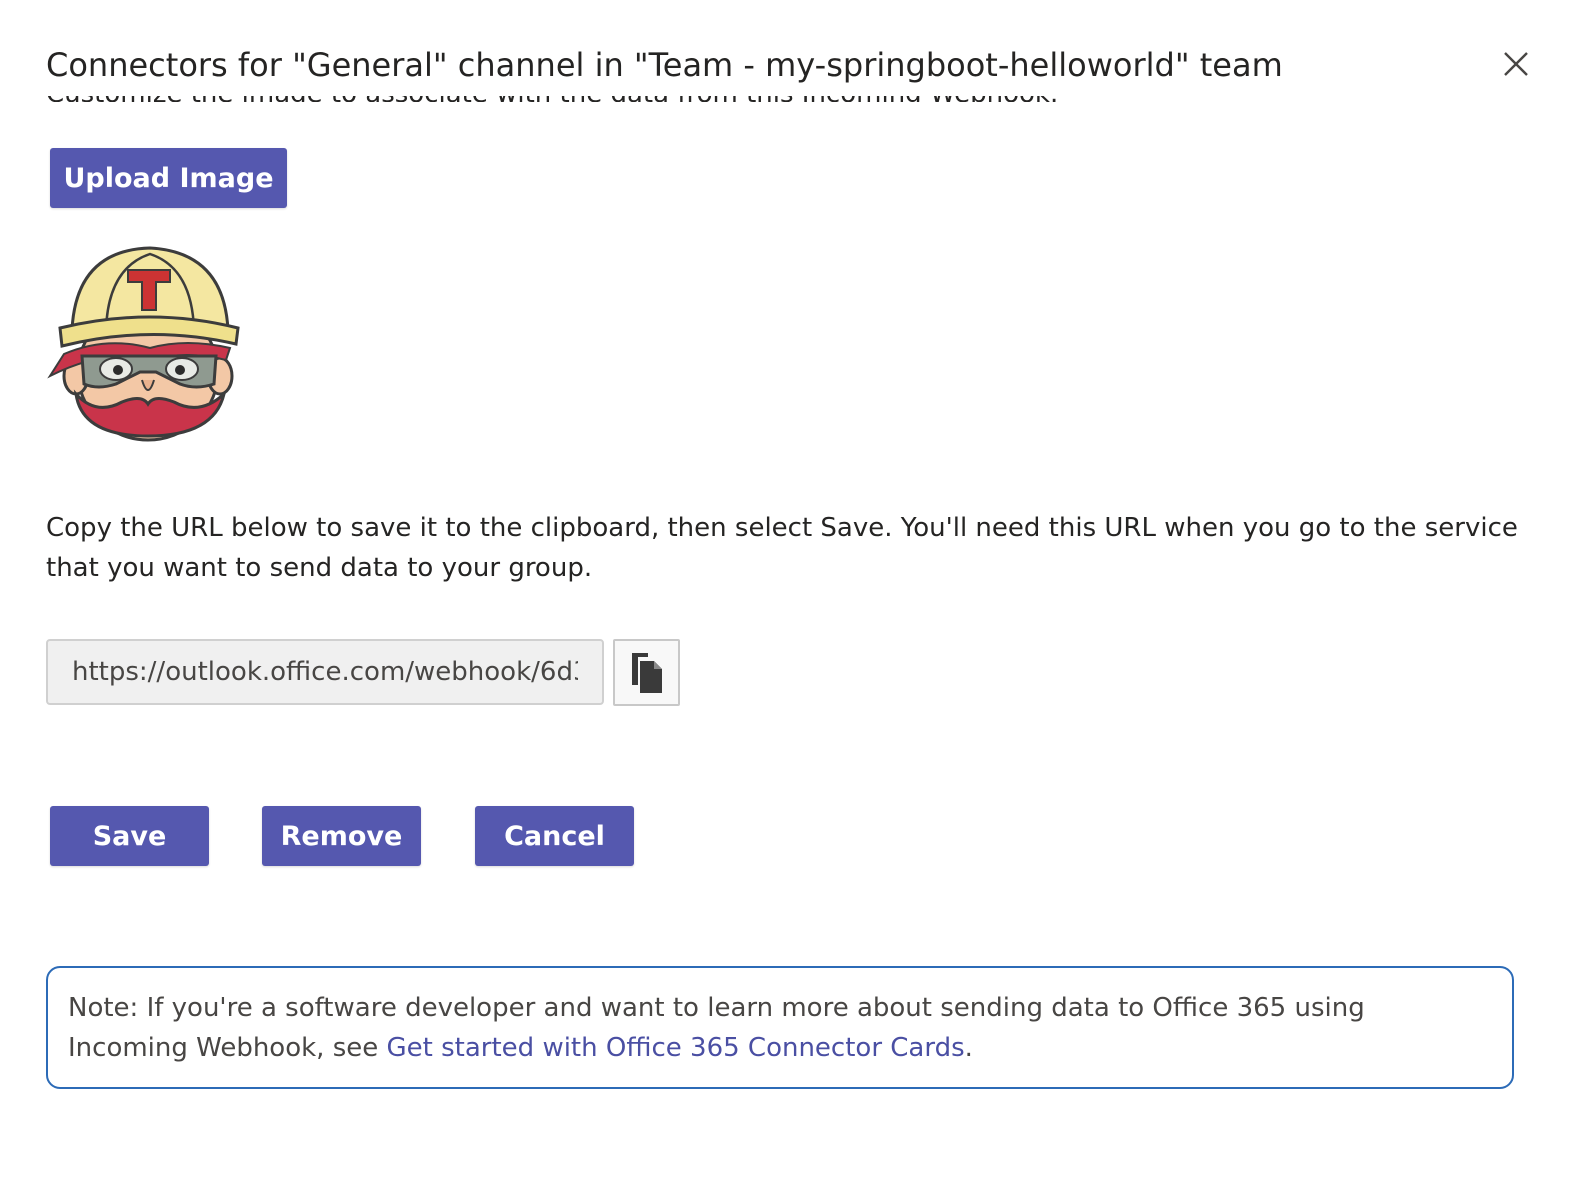 This screenshot has height=1188, width=1572. I want to click on webhook-url-field, so click(325, 672).